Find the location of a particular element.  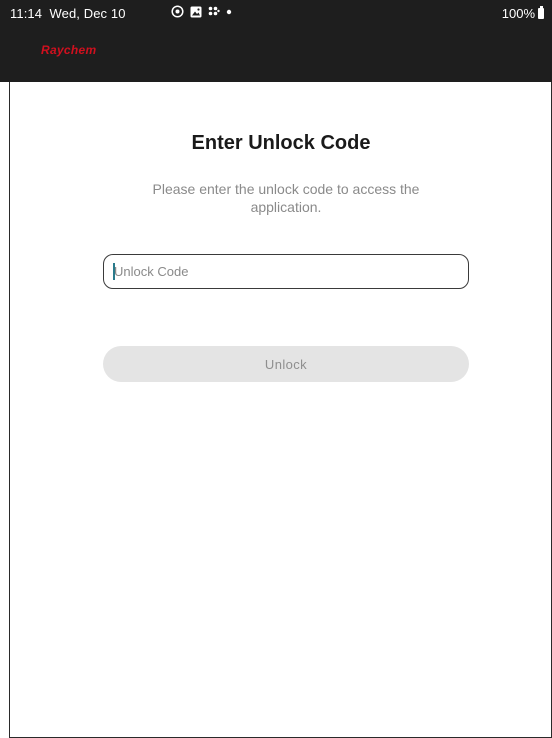

status-clock: 11:14 Wed, Dec 10 is located at coordinates (68, 13).